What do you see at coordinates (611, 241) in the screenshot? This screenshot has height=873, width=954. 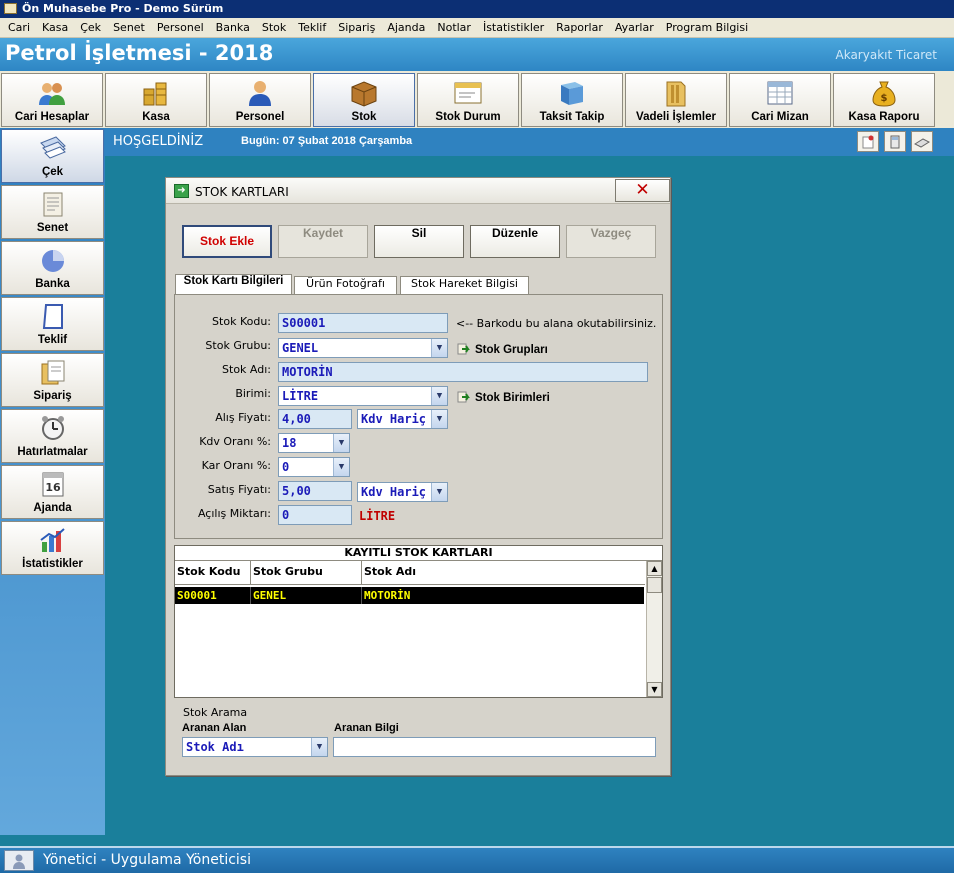 I see `vazgec-button: Vazgeç` at bounding box center [611, 241].